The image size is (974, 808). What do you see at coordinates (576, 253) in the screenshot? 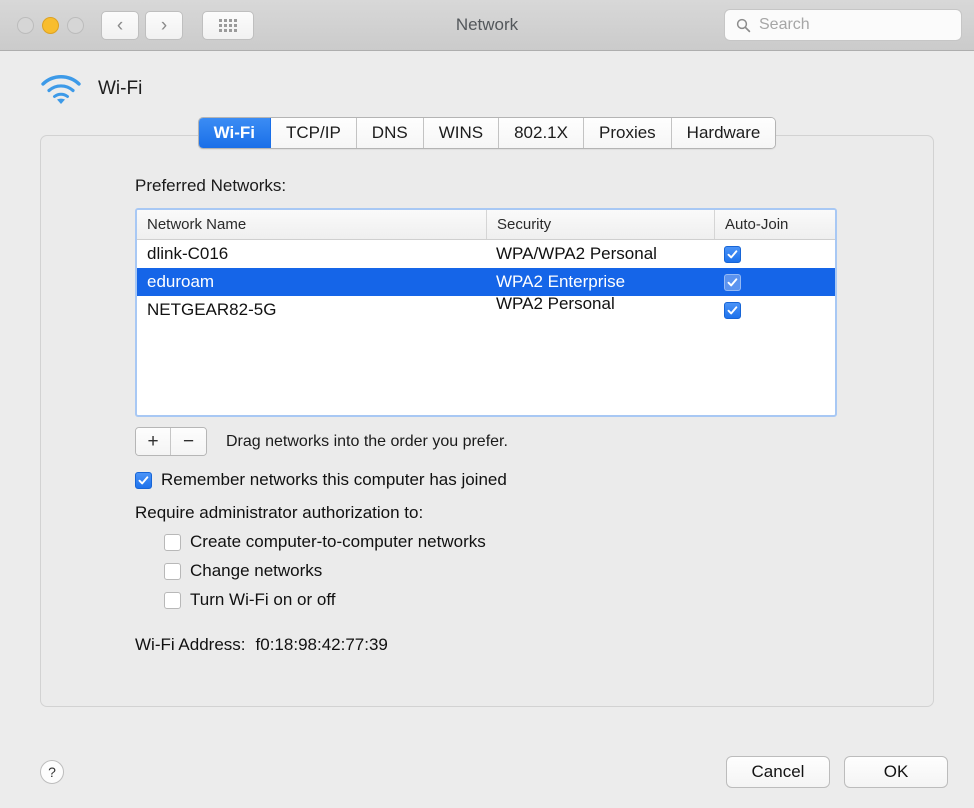
I see `network-security-cell: WPA/WPA2 Personal` at bounding box center [576, 253].